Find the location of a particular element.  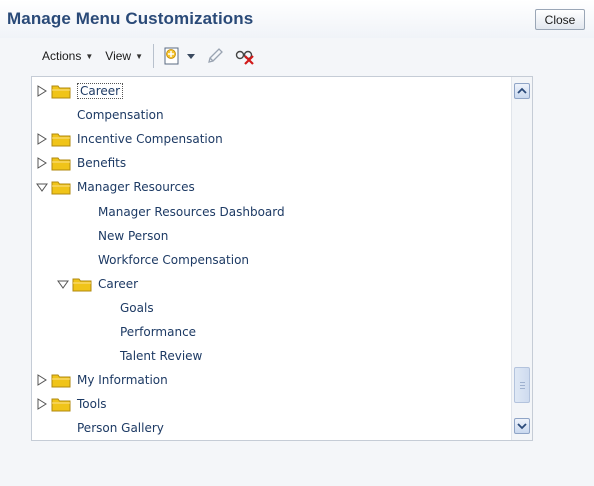

scroll-thumb is located at coordinates (522, 385).